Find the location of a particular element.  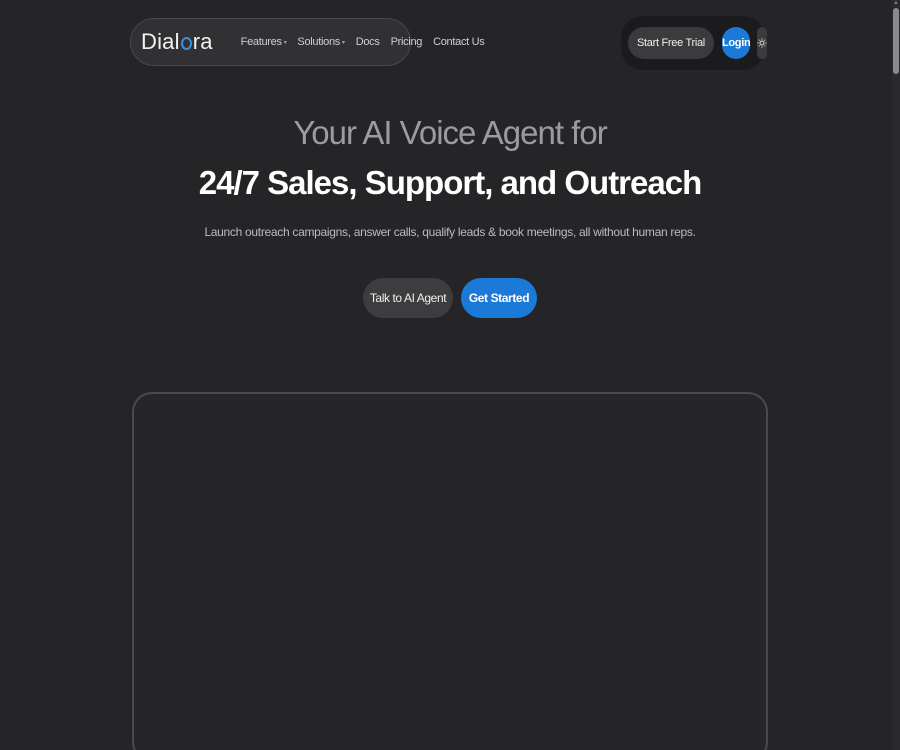

nav-link-label: Pricing is located at coordinates (406, 42).